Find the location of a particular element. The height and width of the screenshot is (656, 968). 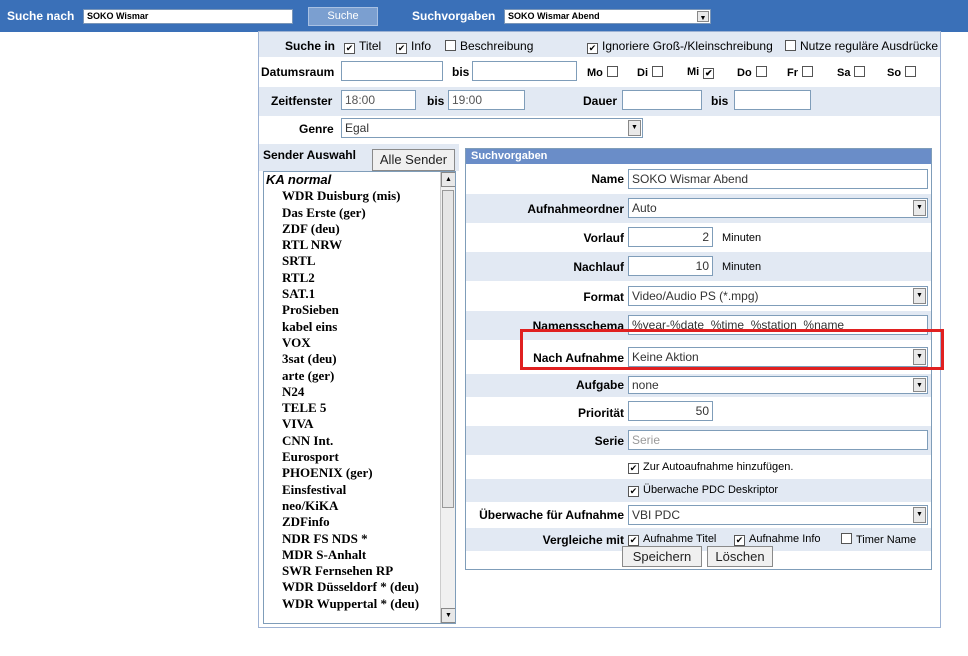

sender-list-item: ZDFinfo is located at coordinates (353, 522).